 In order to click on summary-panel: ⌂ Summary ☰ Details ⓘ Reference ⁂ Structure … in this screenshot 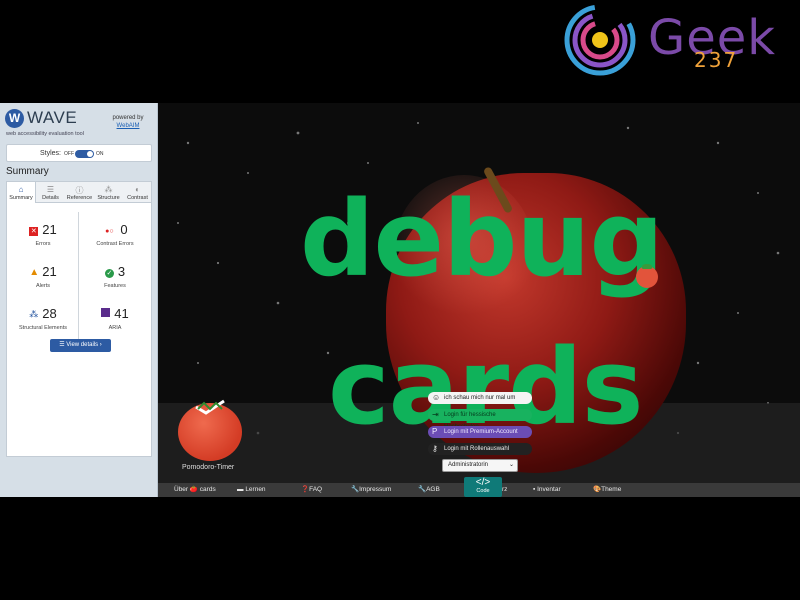, I will do `click(79, 319)`.